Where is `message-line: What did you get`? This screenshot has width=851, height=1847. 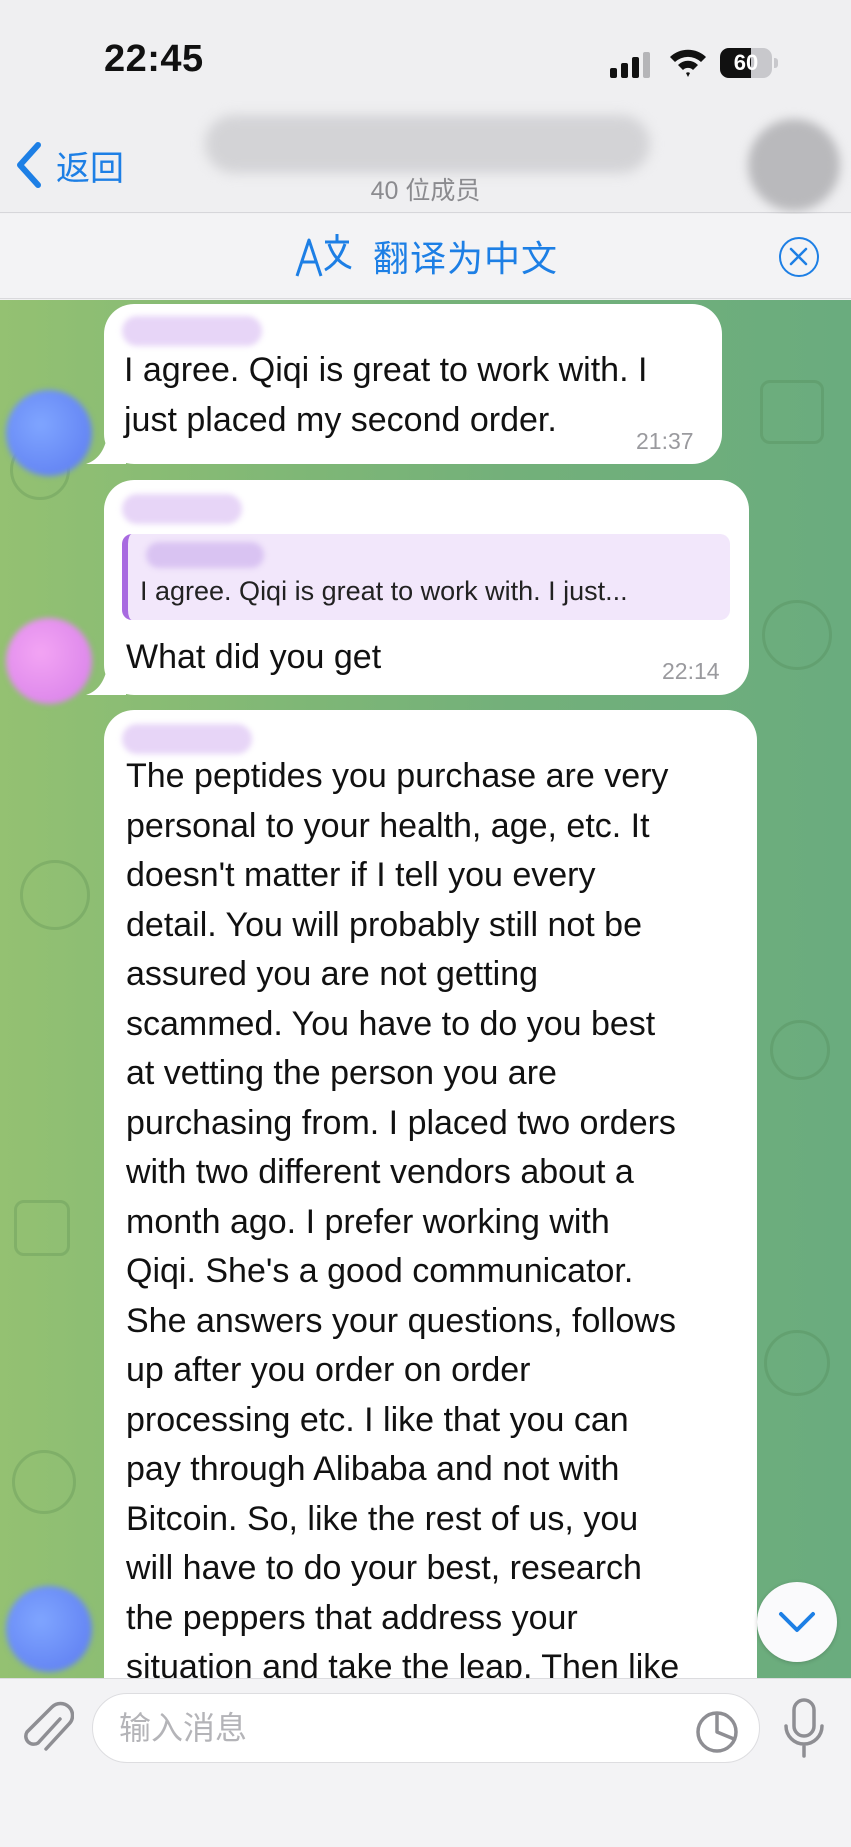
message-line: What did you get is located at coordinates (254, 657).